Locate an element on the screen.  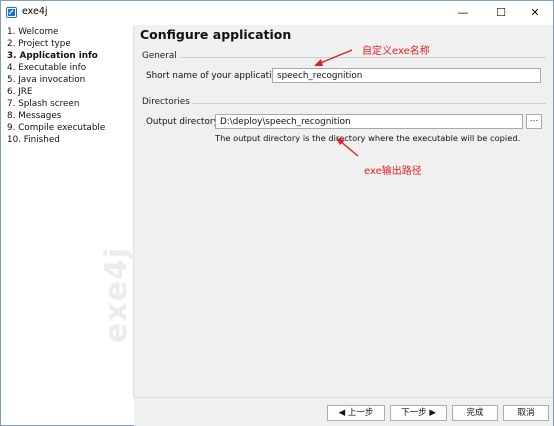
directories-group-title: Directories is located at coordinates (166, 102).